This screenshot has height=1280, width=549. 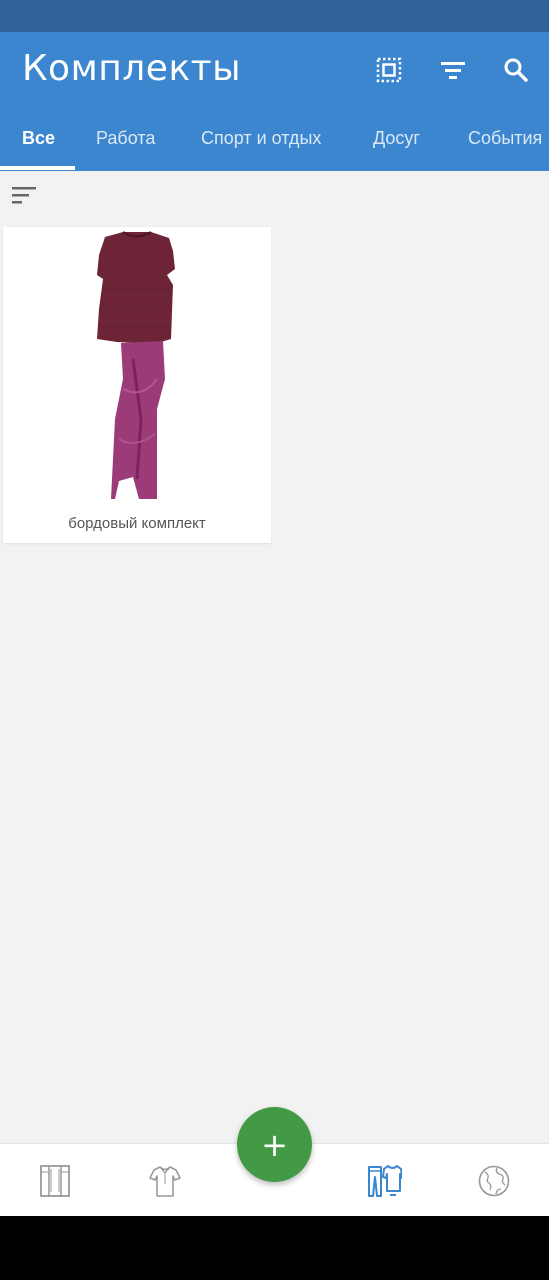 What do you see at coordinates (136, 365) in the screenshot?
I see `outfit-image` at bounding box center [136, 365].